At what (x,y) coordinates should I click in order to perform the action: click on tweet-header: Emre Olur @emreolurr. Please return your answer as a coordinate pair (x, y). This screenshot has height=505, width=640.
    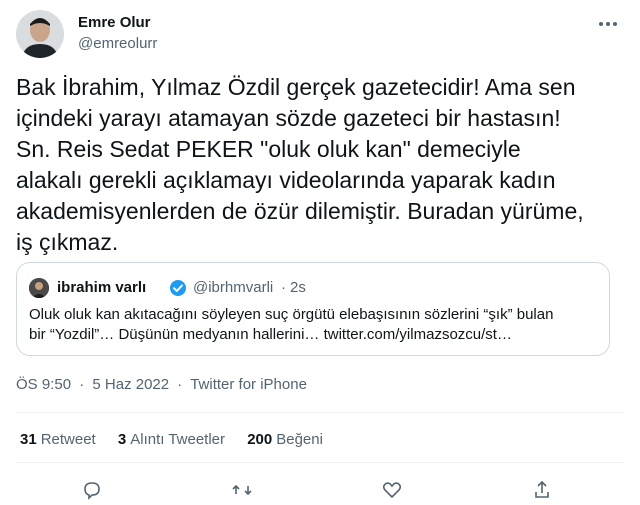
    Looking at the image, I should click on (320, 34).